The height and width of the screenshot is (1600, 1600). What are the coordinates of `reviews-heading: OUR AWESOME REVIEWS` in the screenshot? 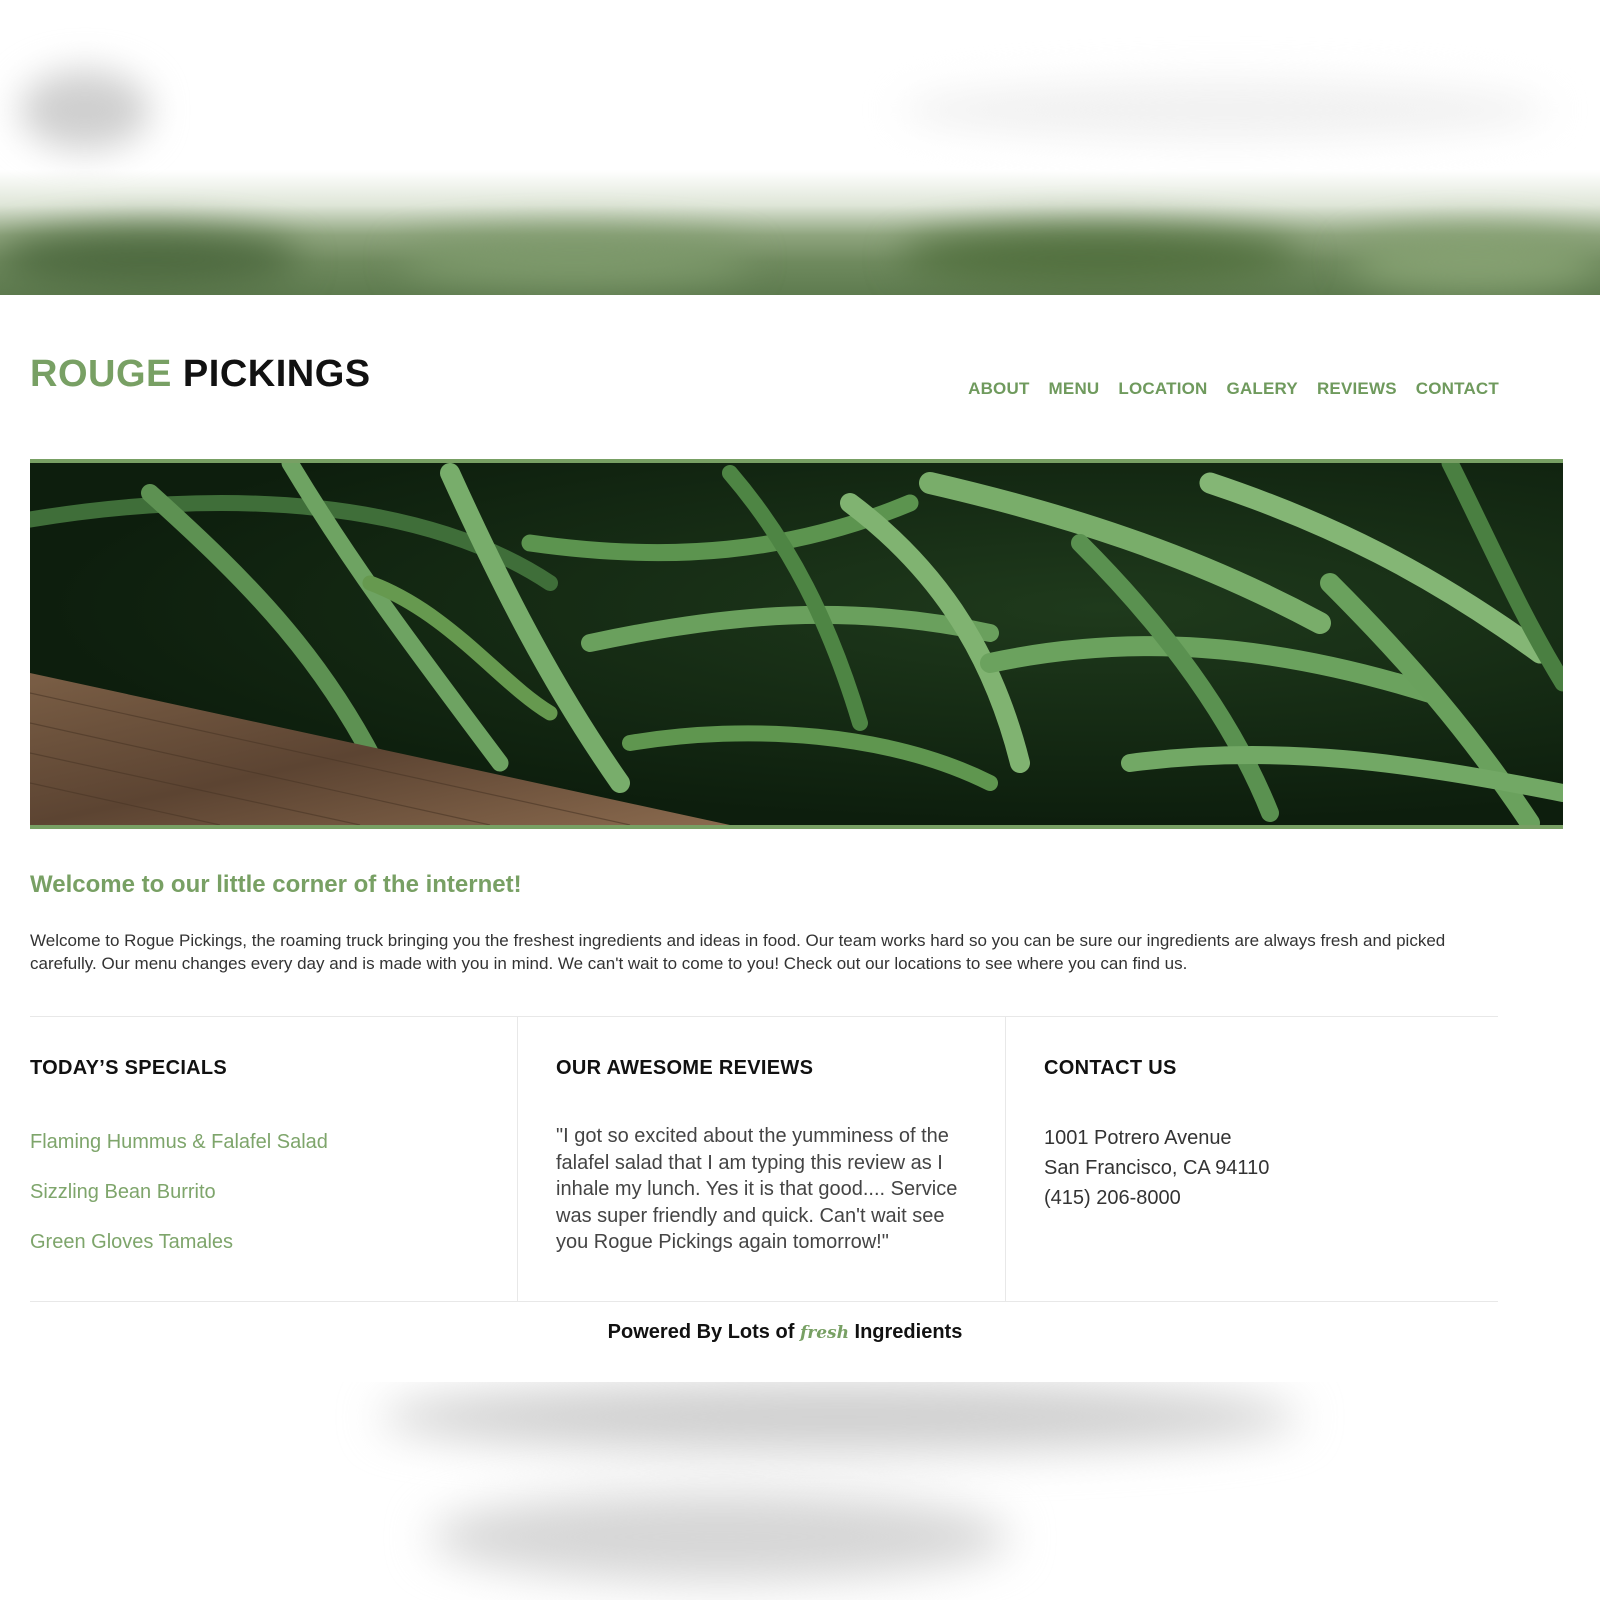 It's located at (685, 1068).